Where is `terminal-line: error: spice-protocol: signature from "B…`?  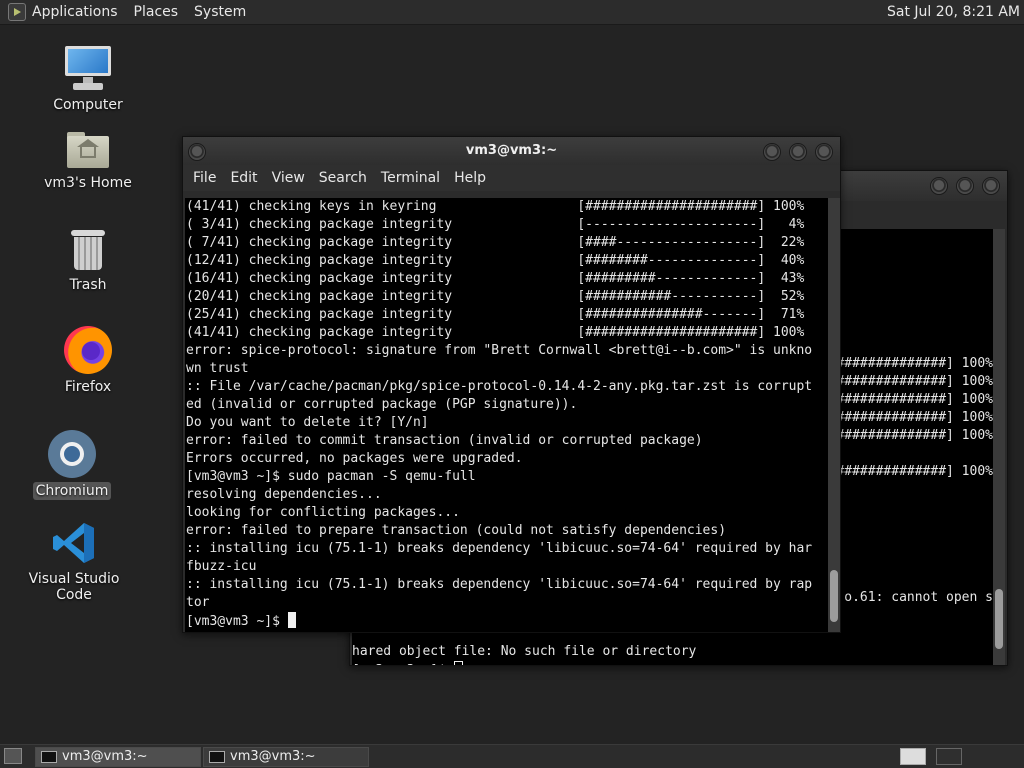 terminal-line: error: spice-protocol: signature from "B… is located at coordinates (499, 350).